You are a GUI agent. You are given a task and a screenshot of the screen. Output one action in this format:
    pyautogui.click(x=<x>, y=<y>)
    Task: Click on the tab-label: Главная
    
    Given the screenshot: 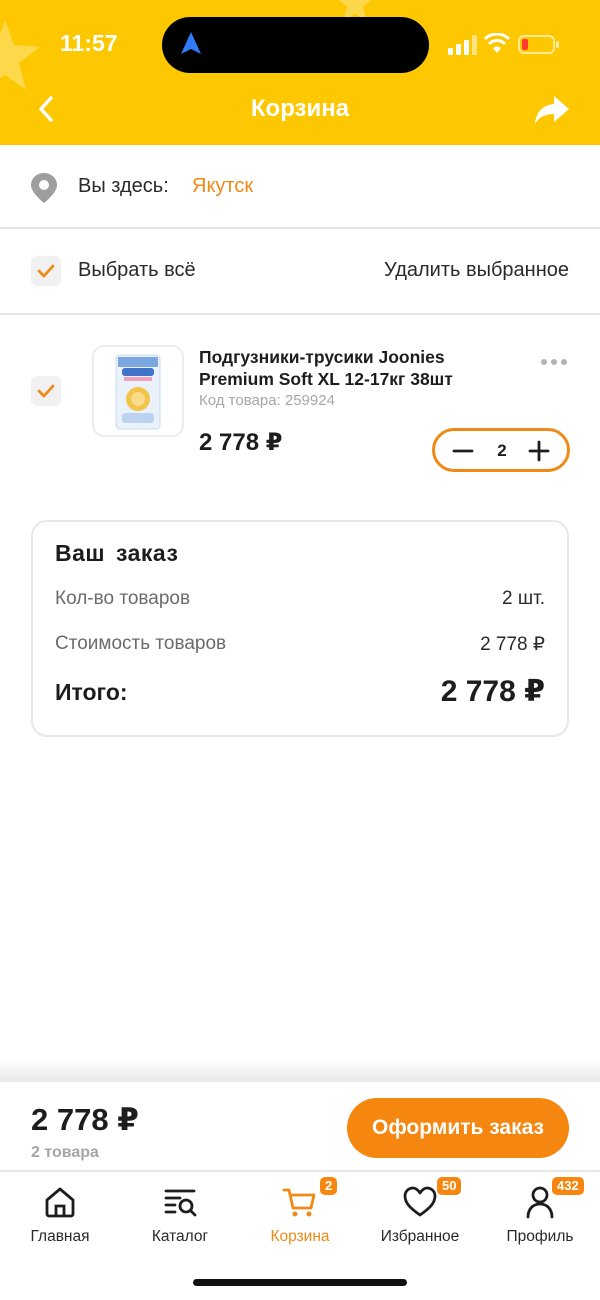 What is the action you would take?
    pyautogui.click(x=60, y=1236)
    